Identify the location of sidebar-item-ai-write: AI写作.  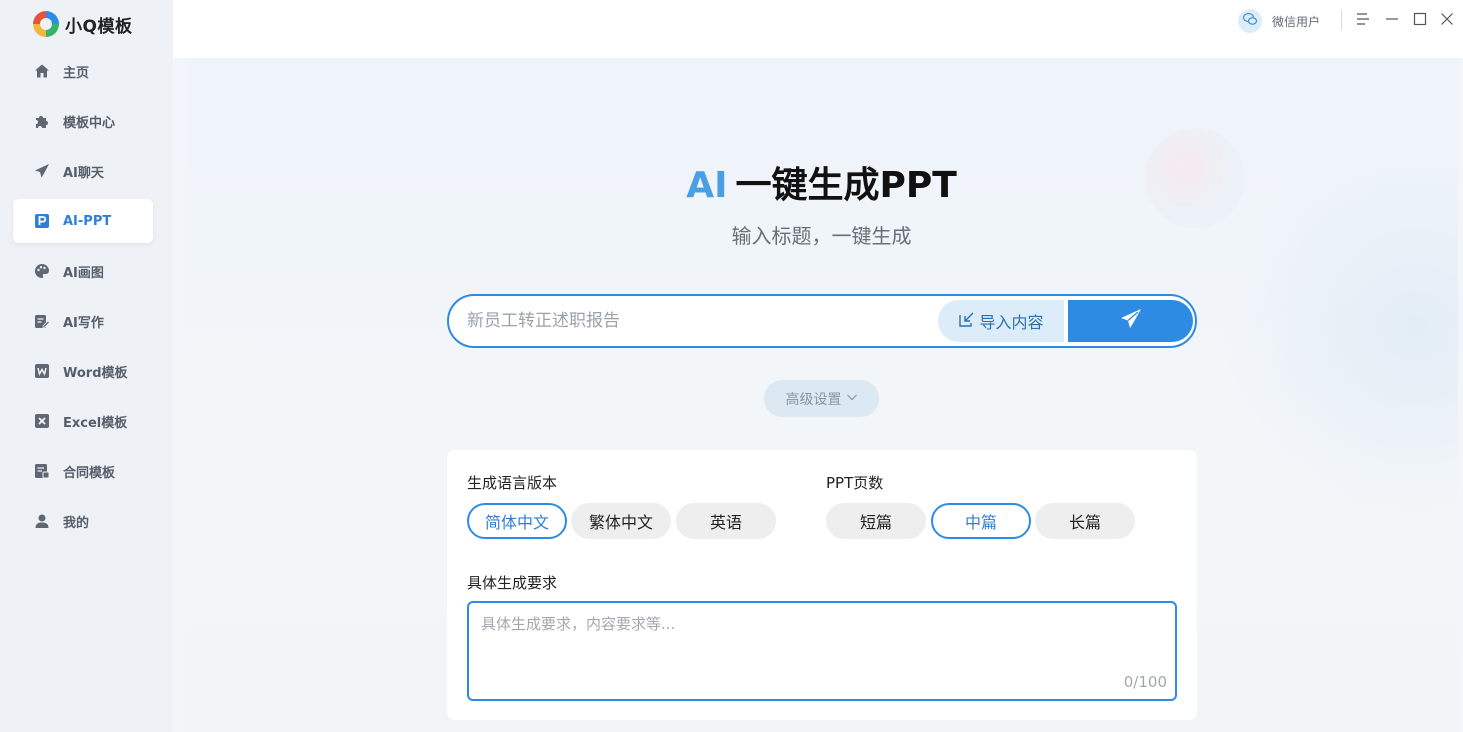
(83, 321).